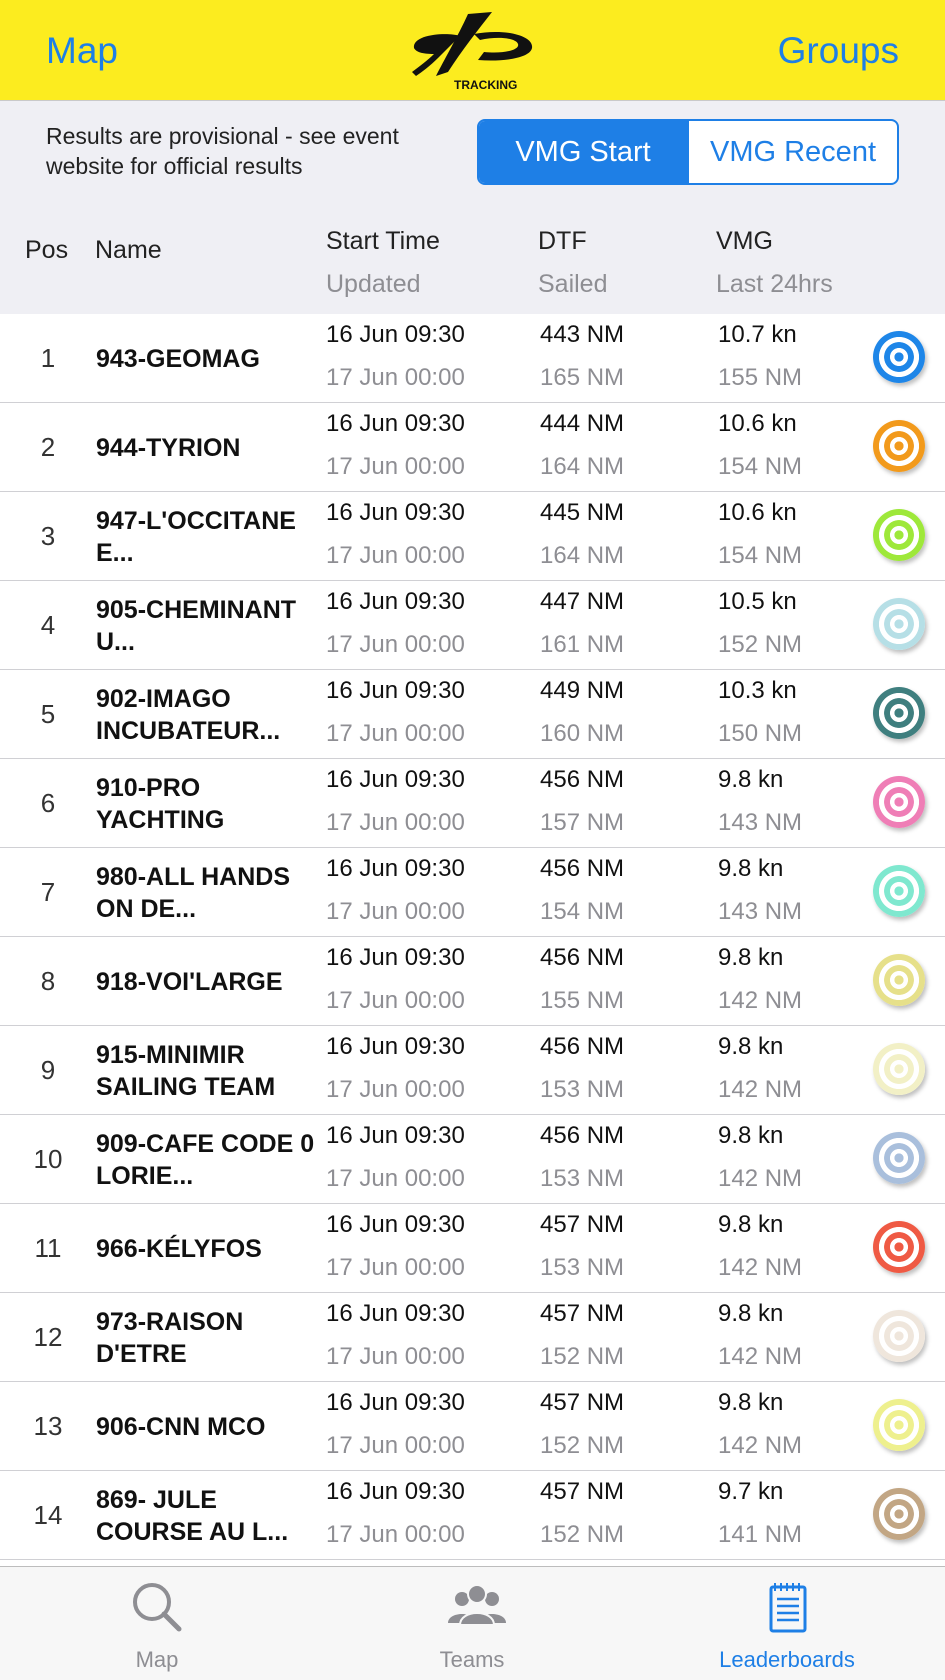 The image size is (945, 1680). Describe the element at coordinates (582, 512) in the screenshot. I see `dtf-value: 445 NM` at that location.